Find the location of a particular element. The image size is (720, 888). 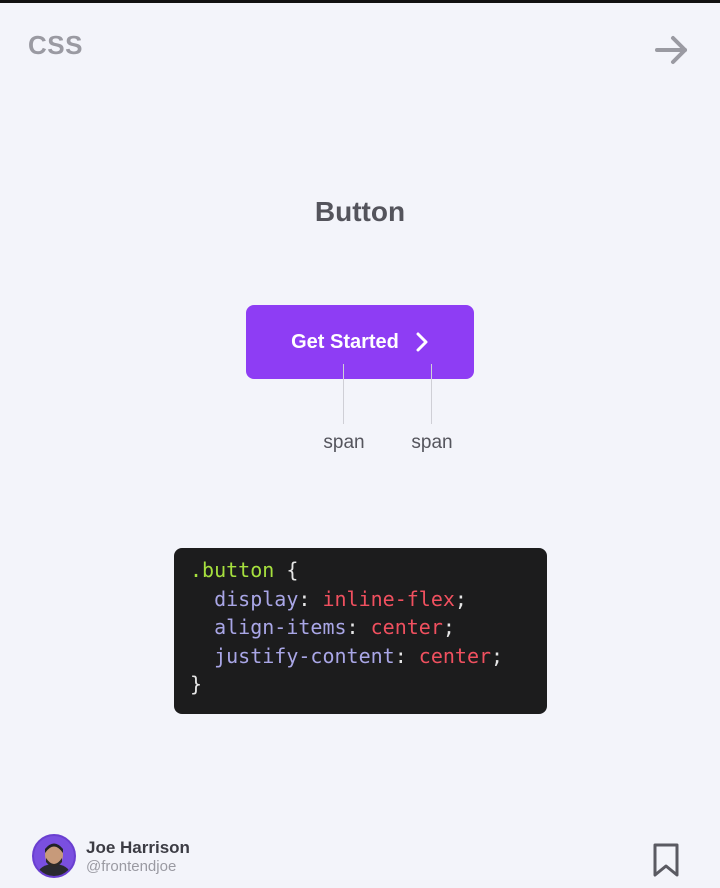

code-token-punc: { is located at coordinates (286, 570).